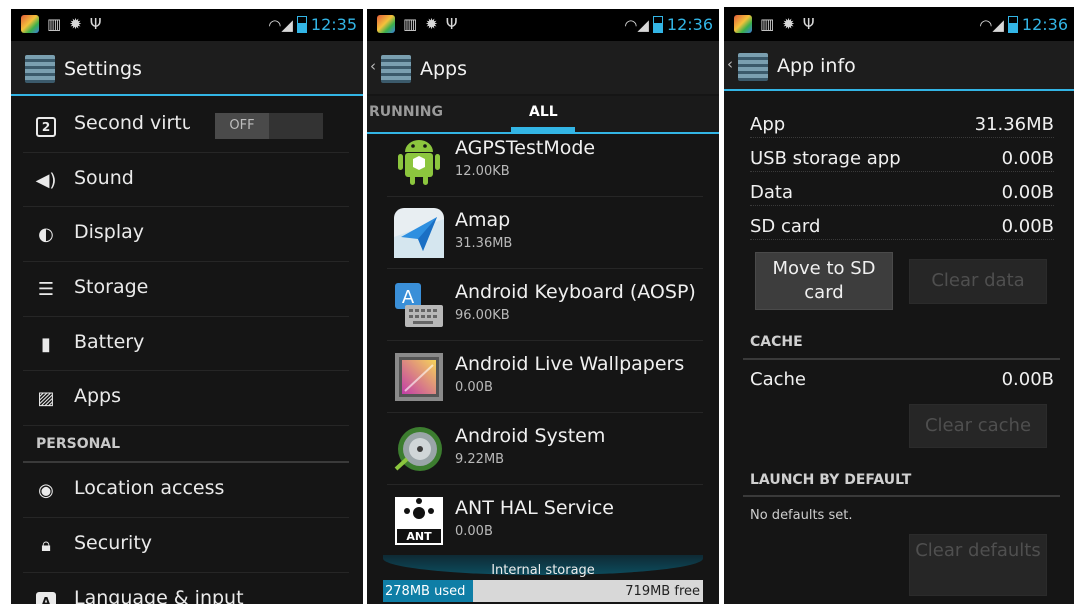 The width and height of the screenshot is (1074, 604). Describe the element at coordinates (419, 536) in the screenshot. I see `svg-text: ANT` at that location.